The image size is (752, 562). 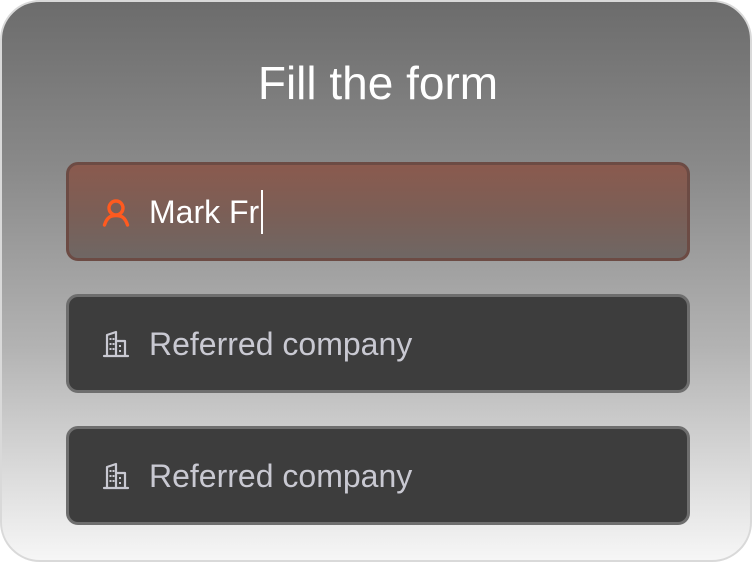 What do you see at coordinates (378, 211) in the screenshot?
I see `name-input: Mark Fr` at bounding box center [378, 211].